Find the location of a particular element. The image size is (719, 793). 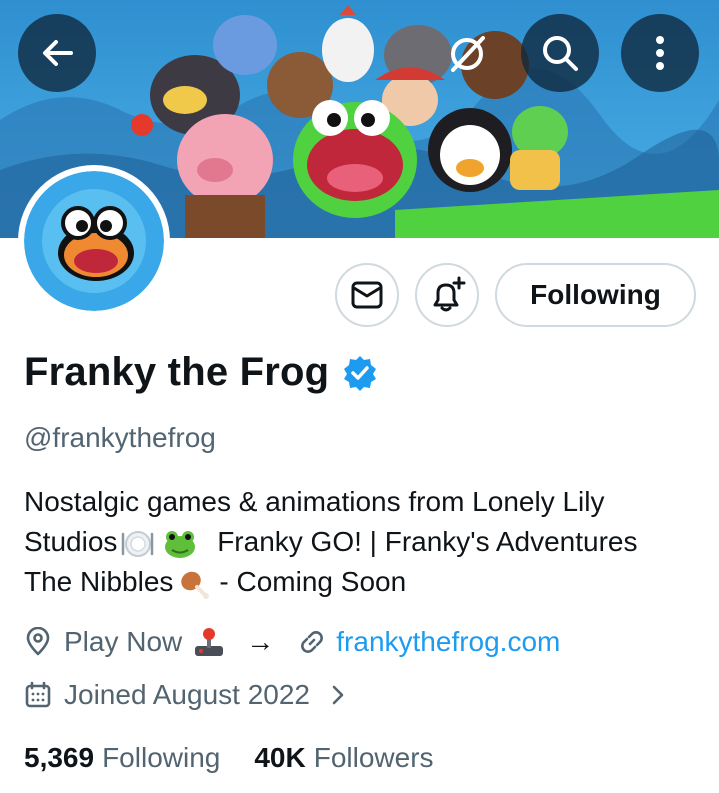

link-icon is located at coordinates (312, 642).